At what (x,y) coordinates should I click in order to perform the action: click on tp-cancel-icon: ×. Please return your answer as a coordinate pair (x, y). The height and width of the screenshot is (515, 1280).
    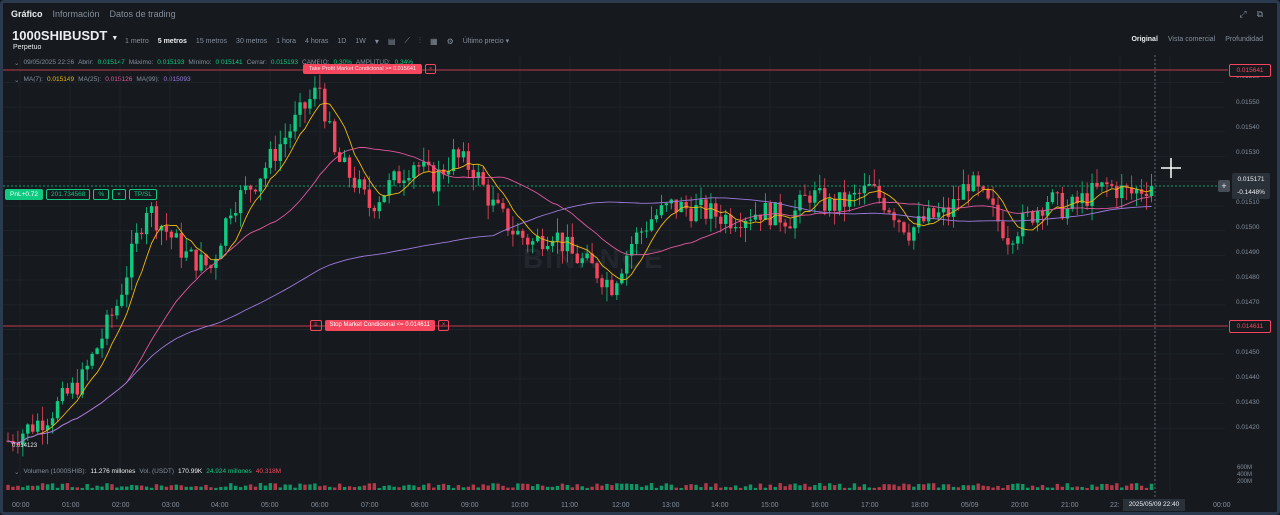
    Looking at the image, I should click on (431, 69).